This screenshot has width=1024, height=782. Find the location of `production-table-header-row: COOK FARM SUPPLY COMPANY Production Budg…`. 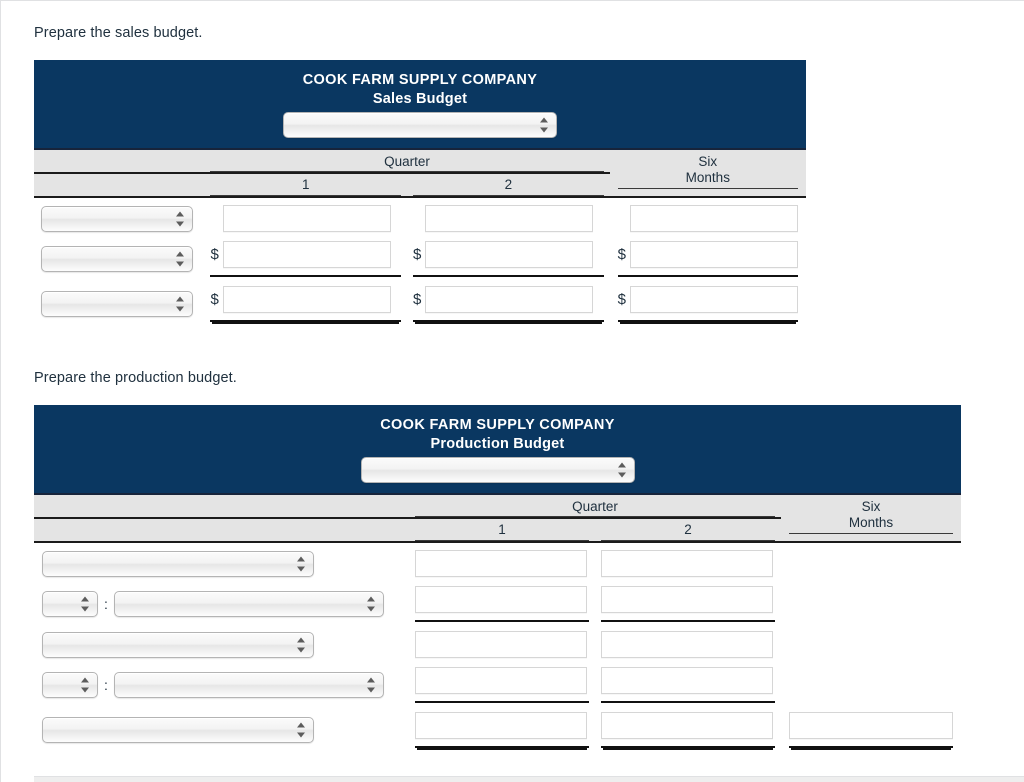

production-table-header-row: COOK FARM SUPPLY COMPANY Production Budg… is located at coordinates (497, 450).